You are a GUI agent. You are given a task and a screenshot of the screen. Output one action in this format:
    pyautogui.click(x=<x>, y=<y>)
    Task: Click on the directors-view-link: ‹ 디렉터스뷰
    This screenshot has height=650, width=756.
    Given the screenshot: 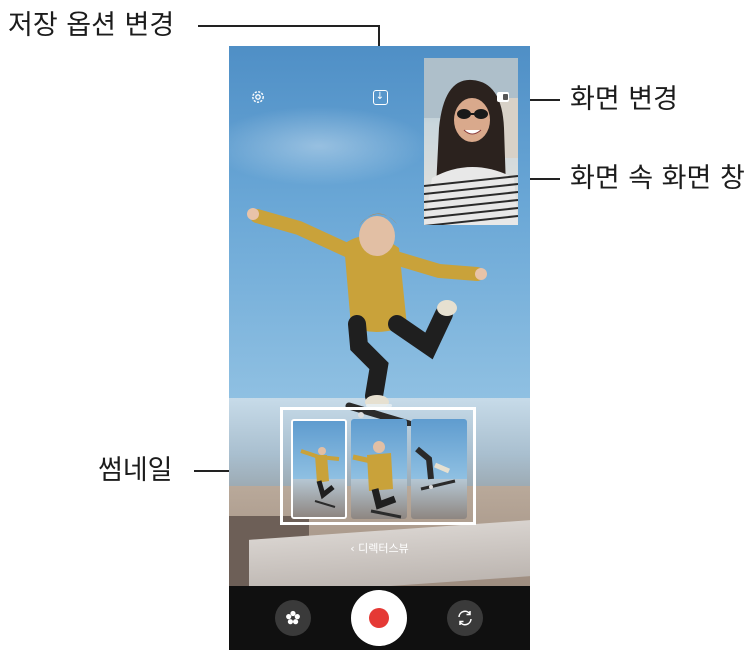 What is the action you would take?
    pyautogui.click(x=379, y=548)
    